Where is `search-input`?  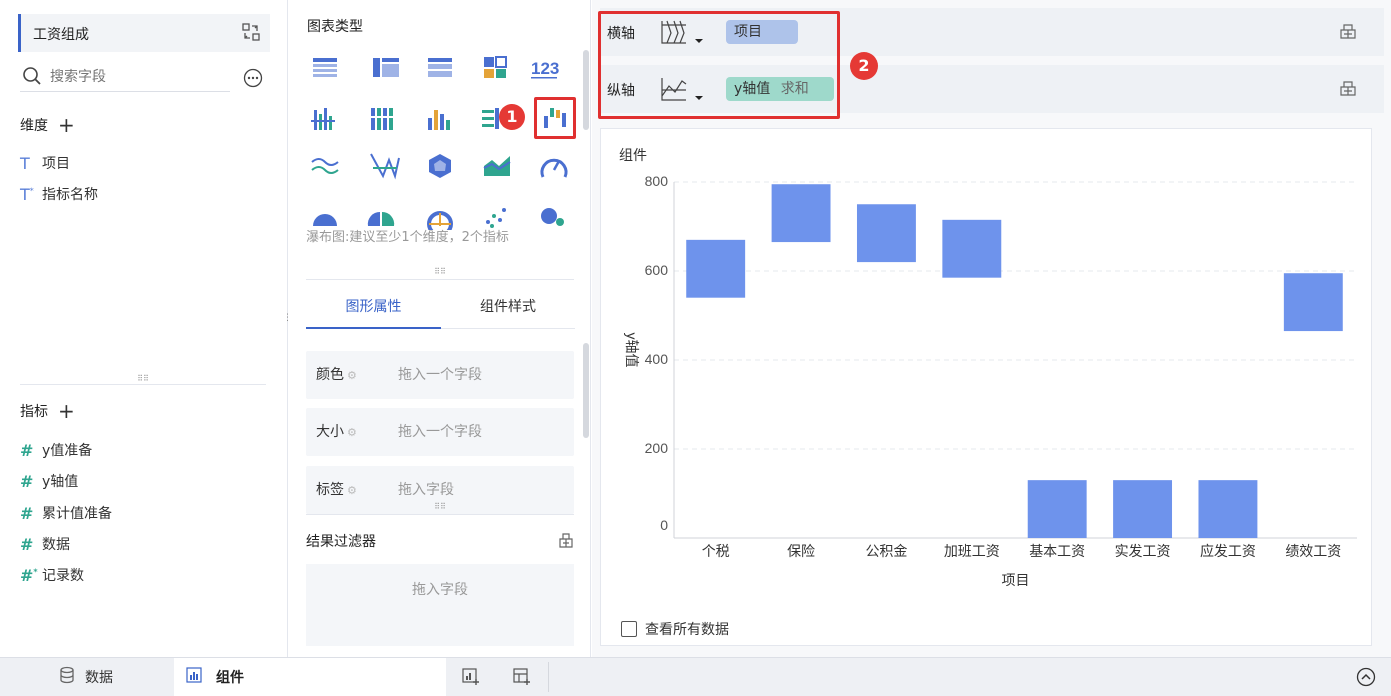 search-input is located at coordinates (135, 77).